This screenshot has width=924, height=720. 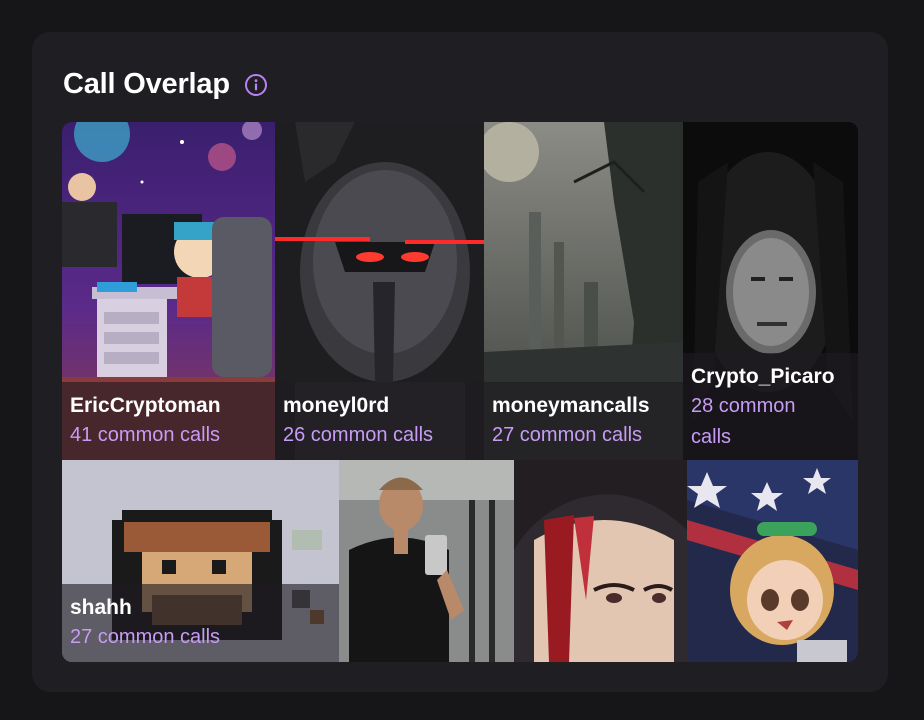 I want to click on caller-tile-shahh: shahh 27 common calls, so click(x=200, y=561).